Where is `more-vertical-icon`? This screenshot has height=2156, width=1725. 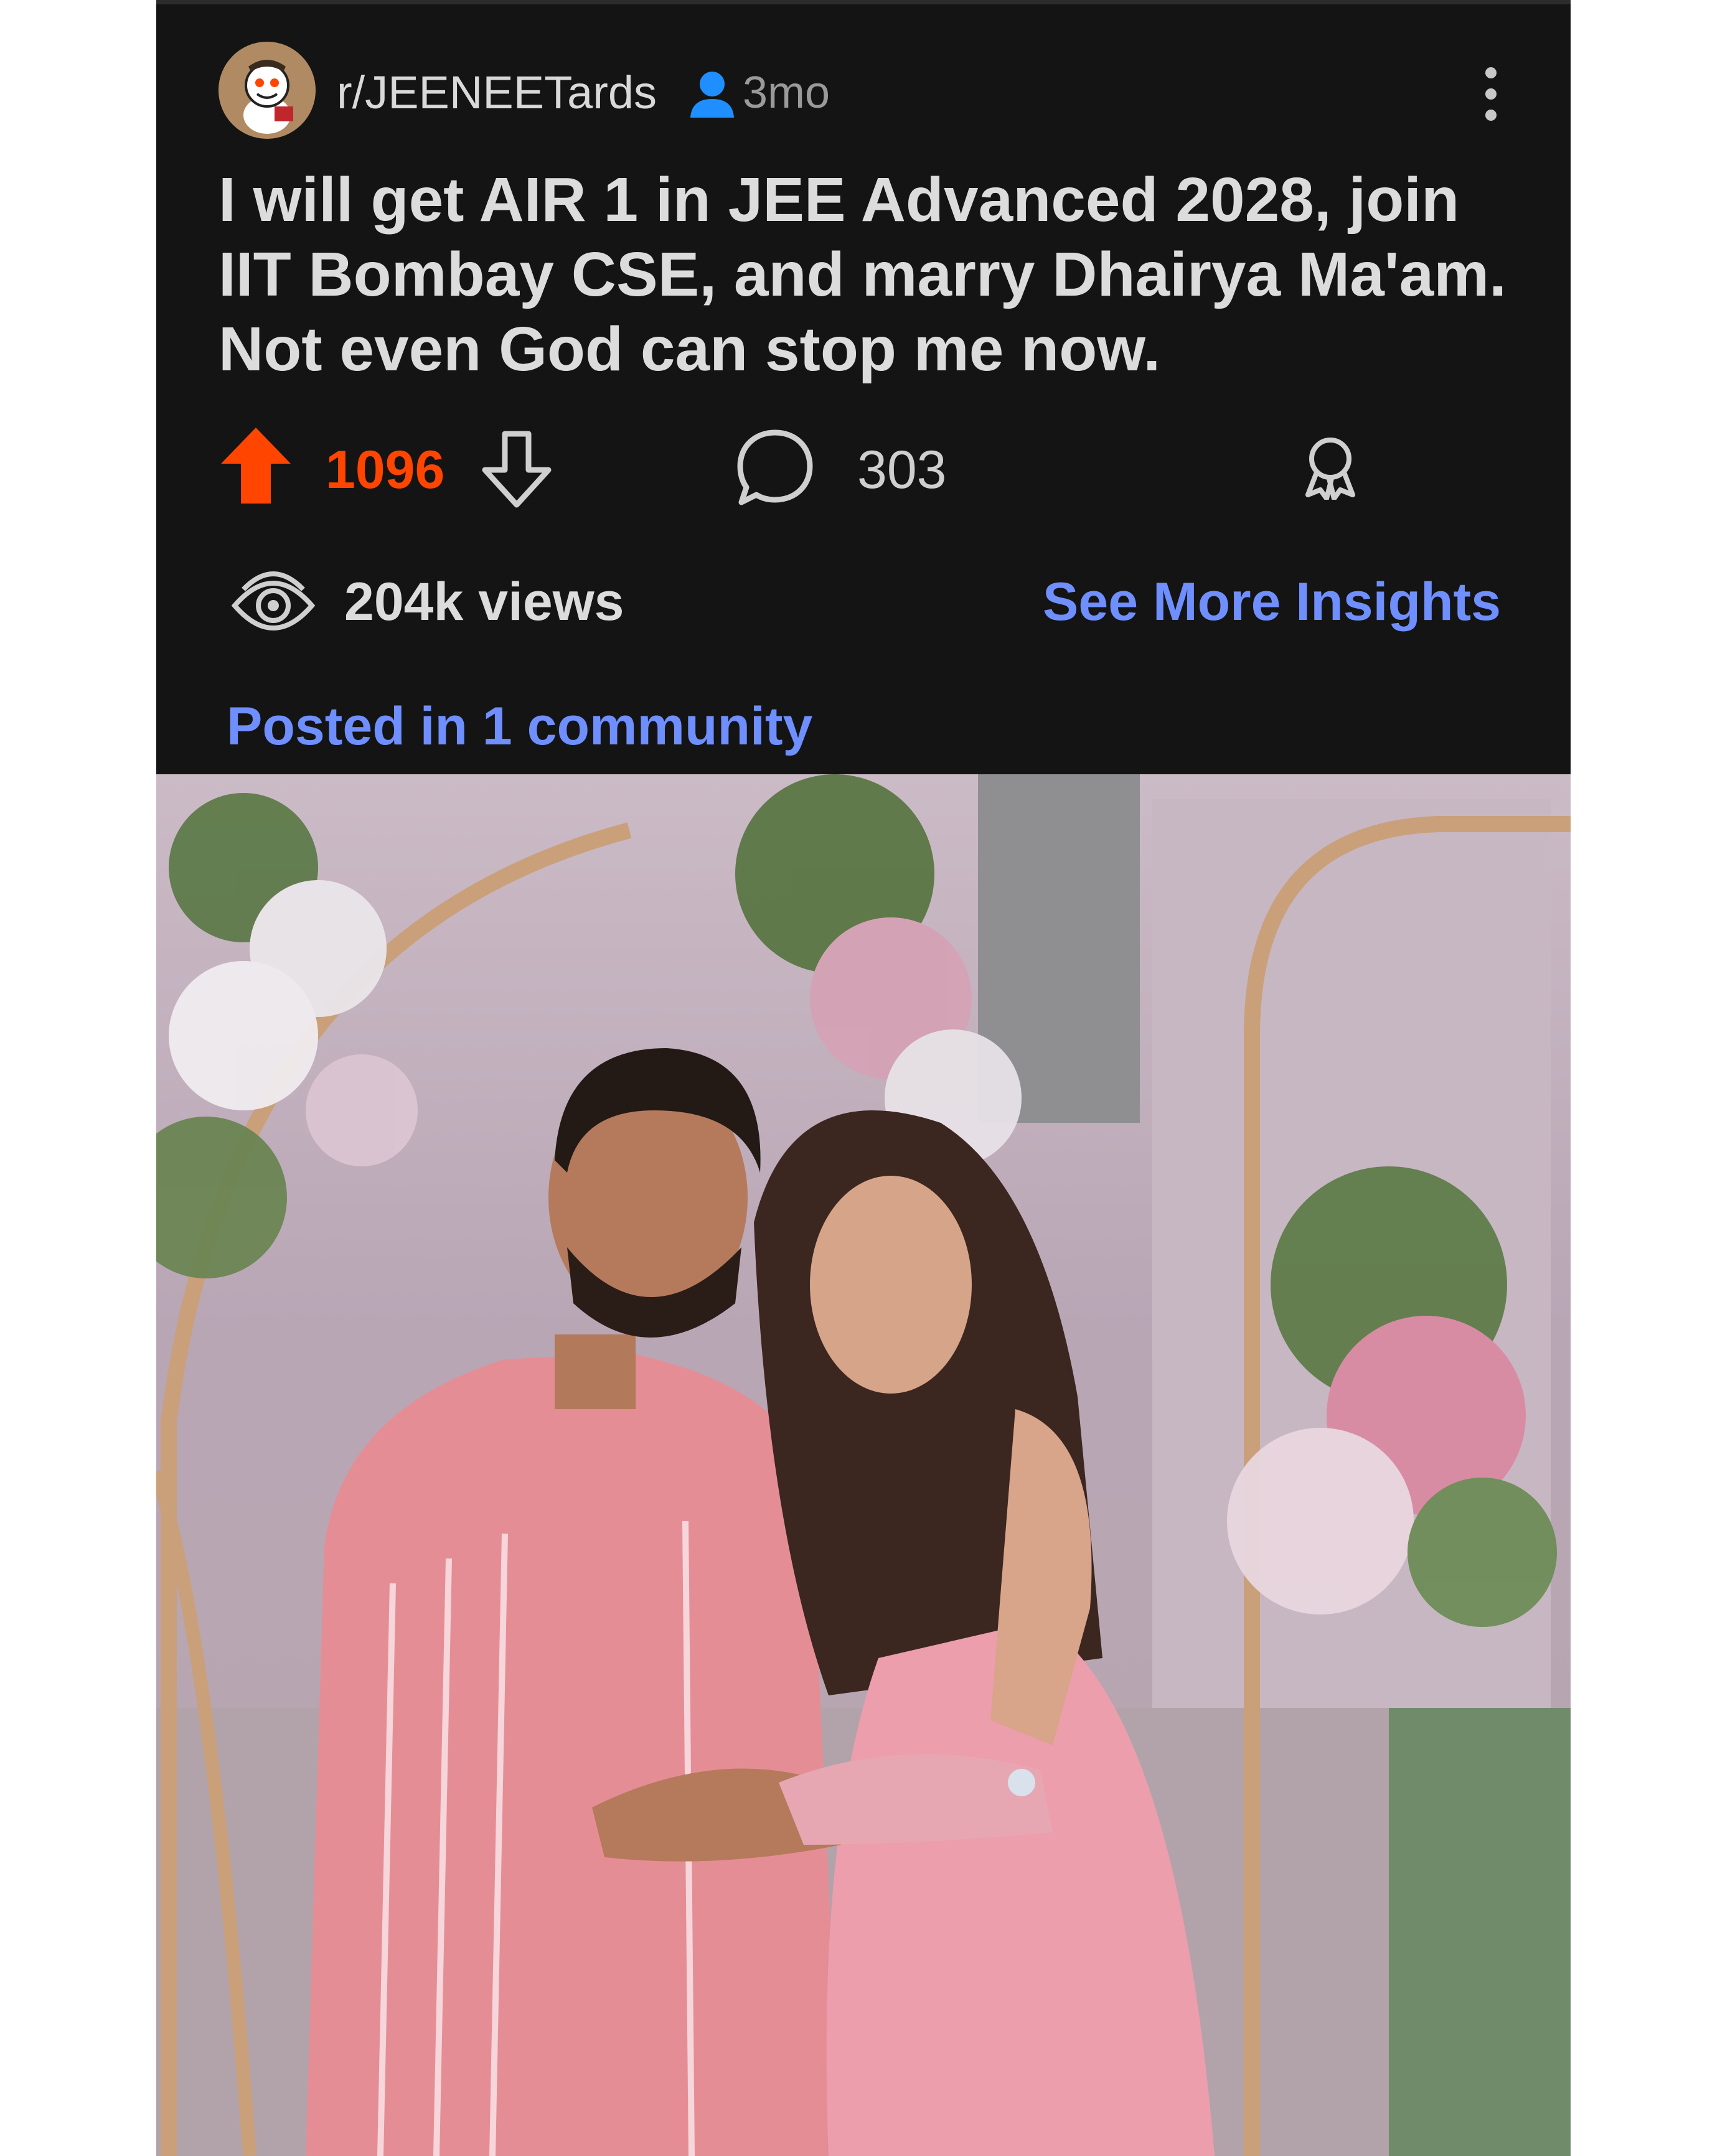 more-vertical-icon is located at coordinates (1490, 94).